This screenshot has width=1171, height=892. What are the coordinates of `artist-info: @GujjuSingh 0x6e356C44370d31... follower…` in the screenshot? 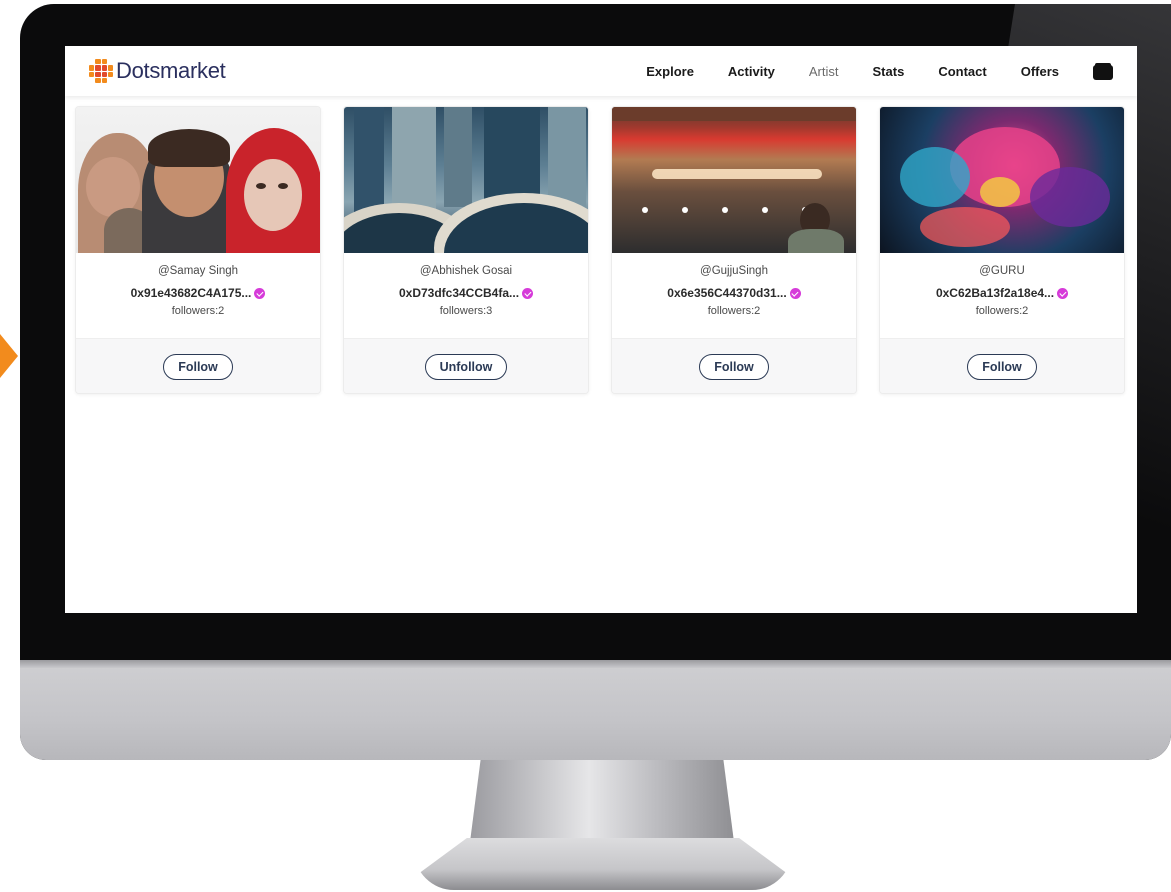 It's located at (734, 296).